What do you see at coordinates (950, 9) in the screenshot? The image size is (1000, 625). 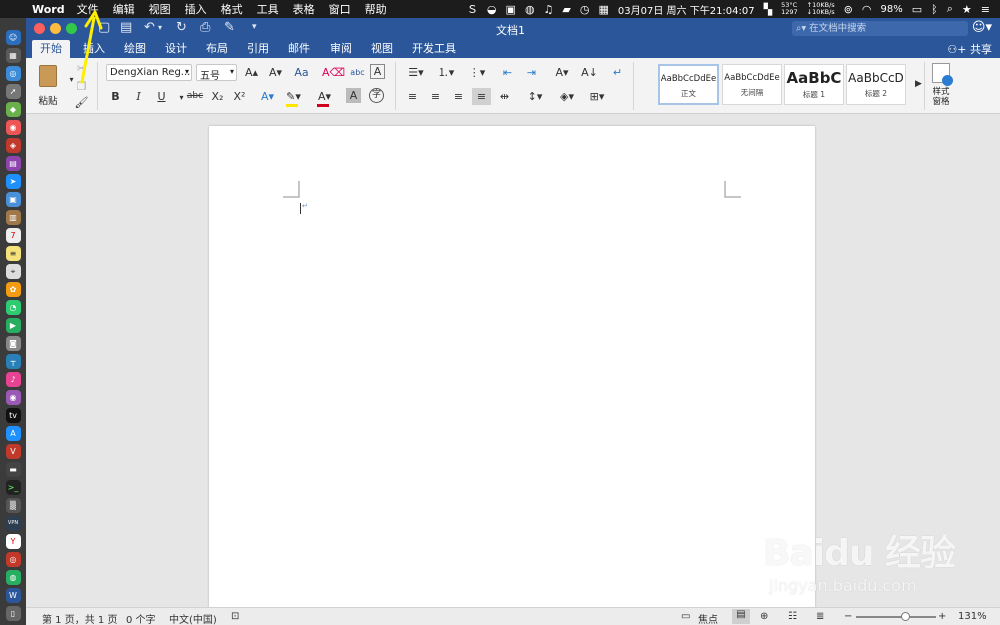 I see `spotlight-icon: ⌕` at bounding box center [950, 9].